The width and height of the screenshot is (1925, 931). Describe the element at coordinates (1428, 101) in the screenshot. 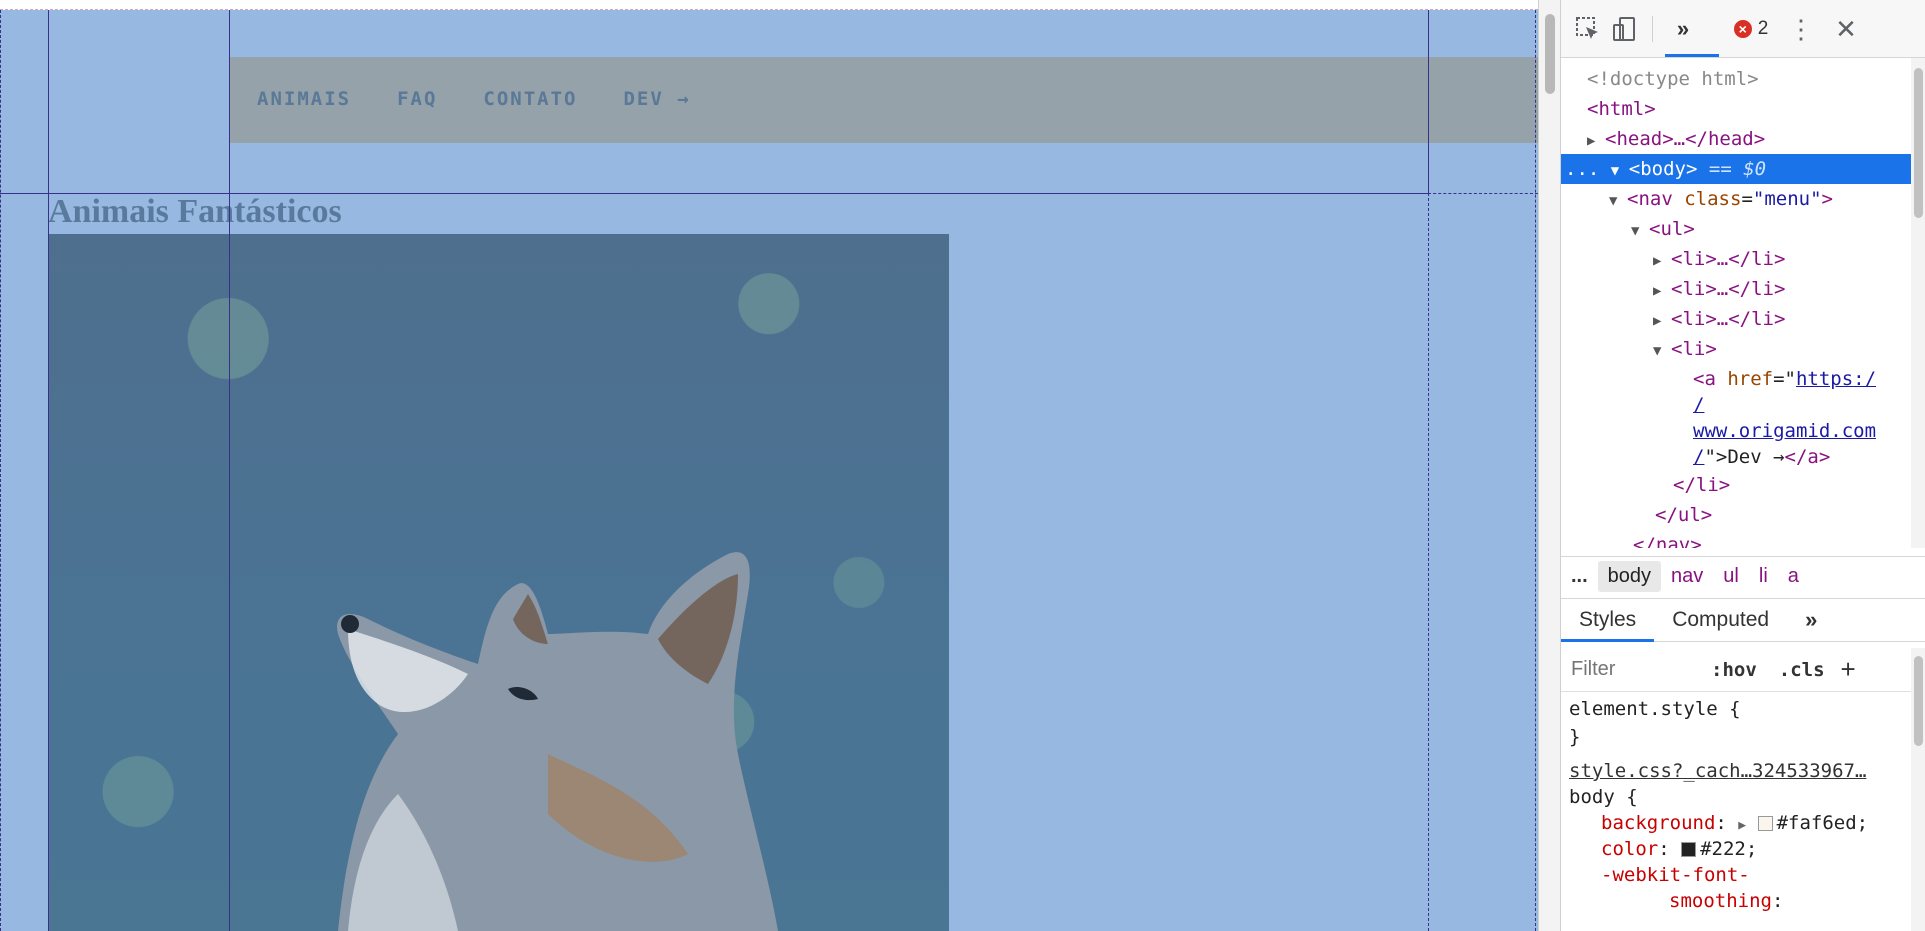

I see `guide-line-vertical` at that location.